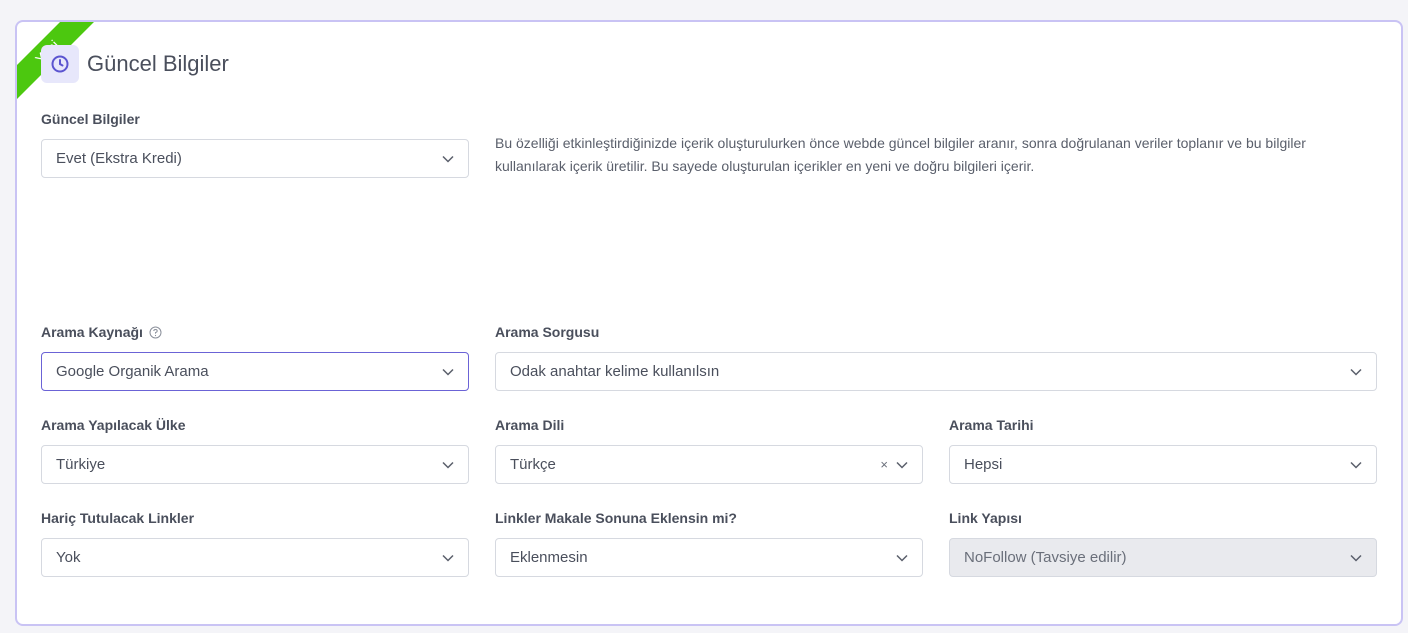  I want to click on arama-sorgusu-select: Odak anahtar kelime kullanılsın, so click(936, 371).